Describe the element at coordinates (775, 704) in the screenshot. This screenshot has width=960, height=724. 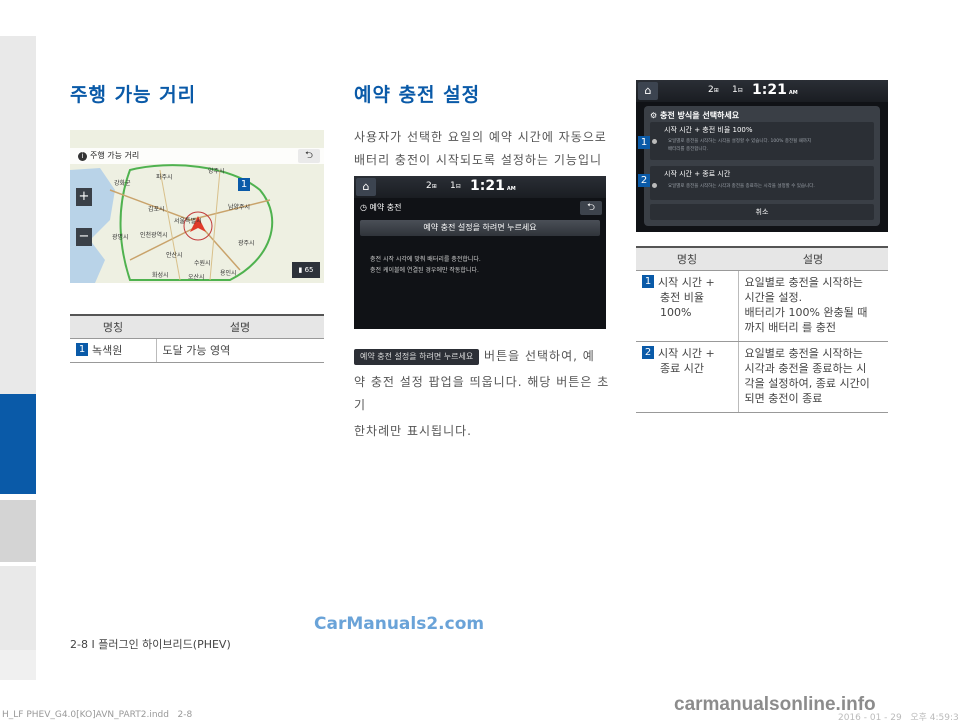
I see `site-watermark: carmanualsonline.info` at that location.